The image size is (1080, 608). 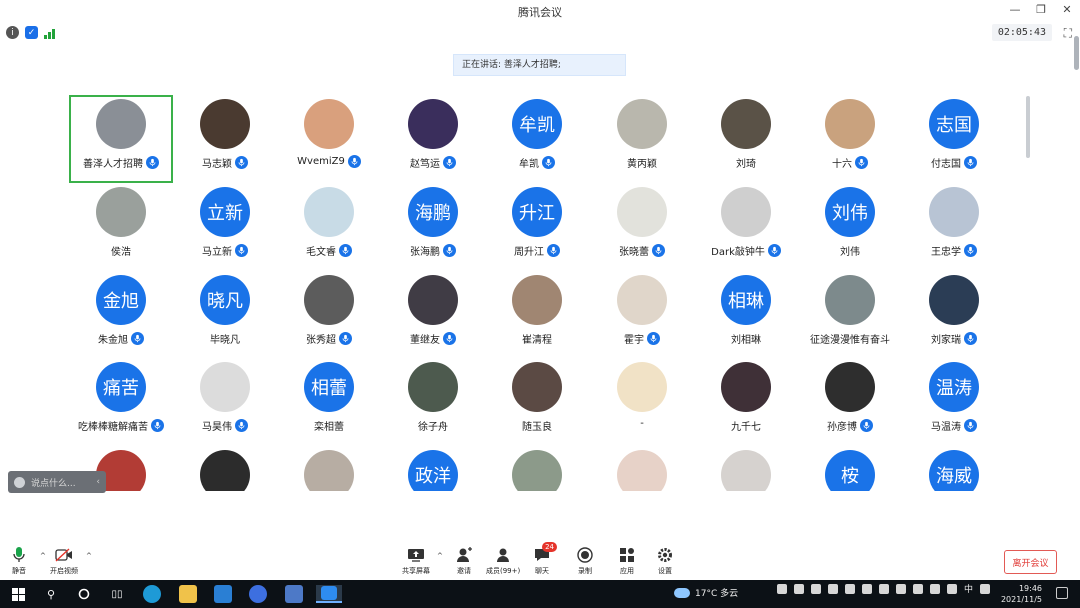 What do you see at coordinates (440, 556) in the screenshot?
I see `share-options-caret: ^` at bounding box center [440, 556].